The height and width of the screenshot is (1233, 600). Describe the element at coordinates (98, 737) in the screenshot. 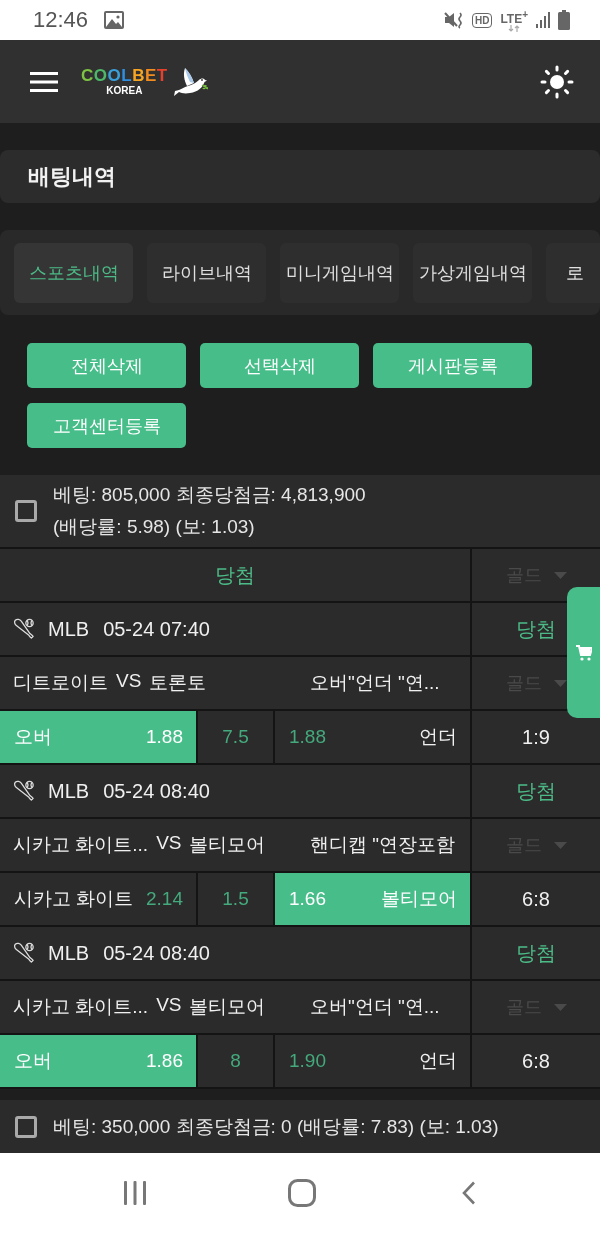

I see `odds-button: 오버 1.88` at that location.